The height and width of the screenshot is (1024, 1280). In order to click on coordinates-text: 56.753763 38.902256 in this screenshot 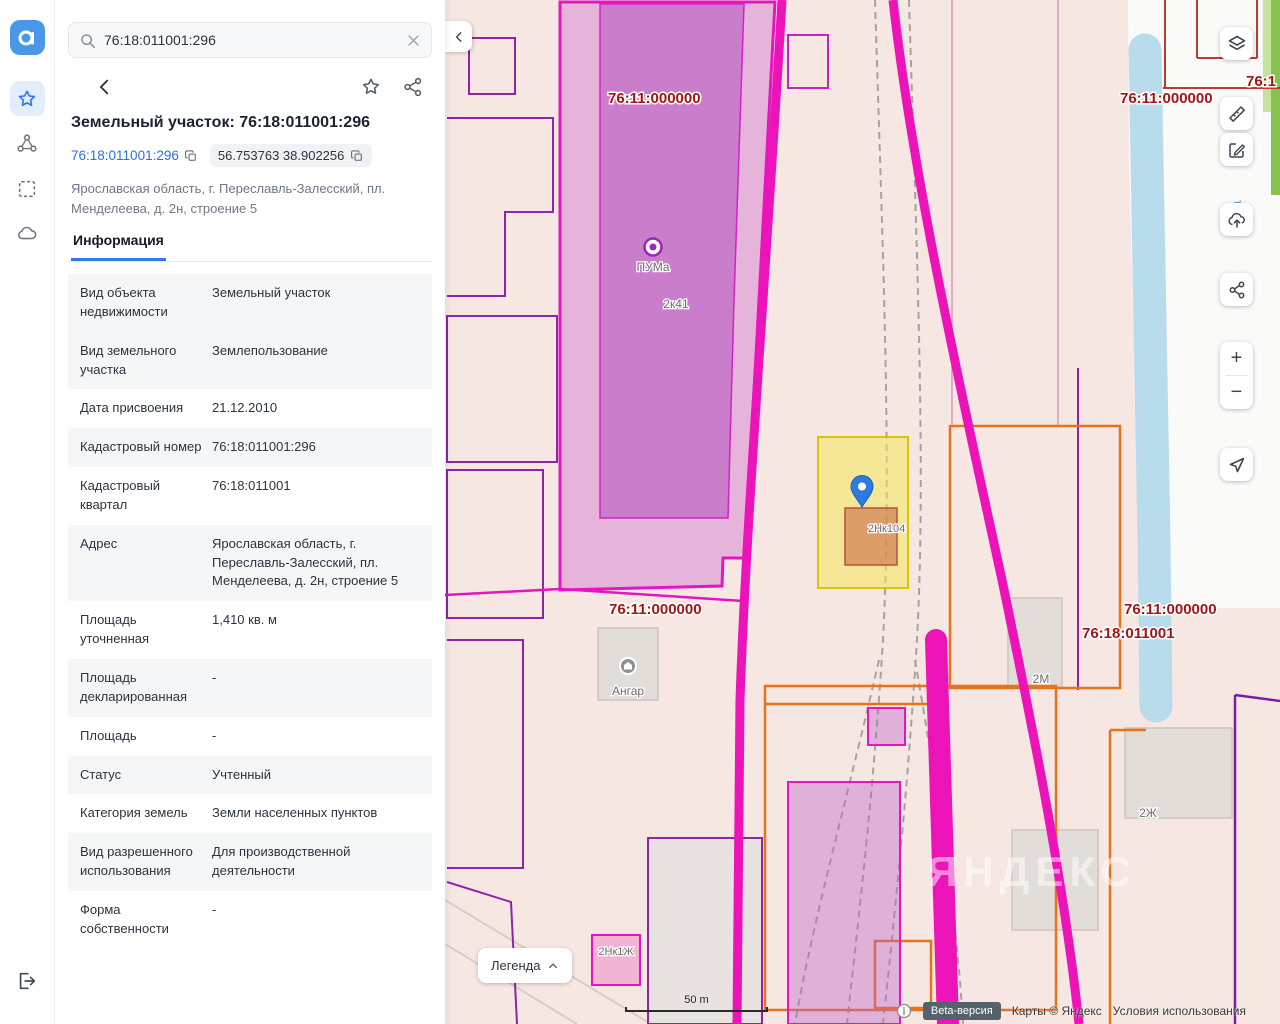, I will do `click(281, 155)`.